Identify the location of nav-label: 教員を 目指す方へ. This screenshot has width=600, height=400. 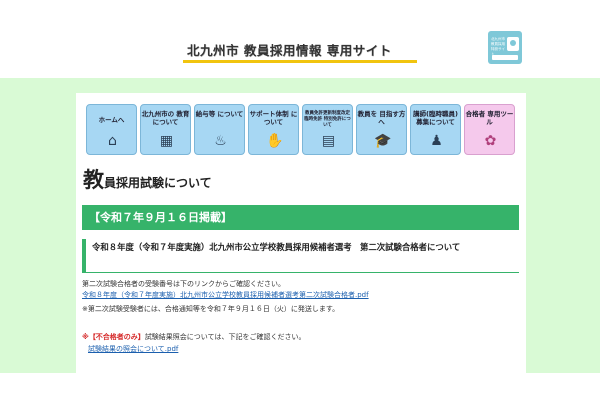
(381, 118).